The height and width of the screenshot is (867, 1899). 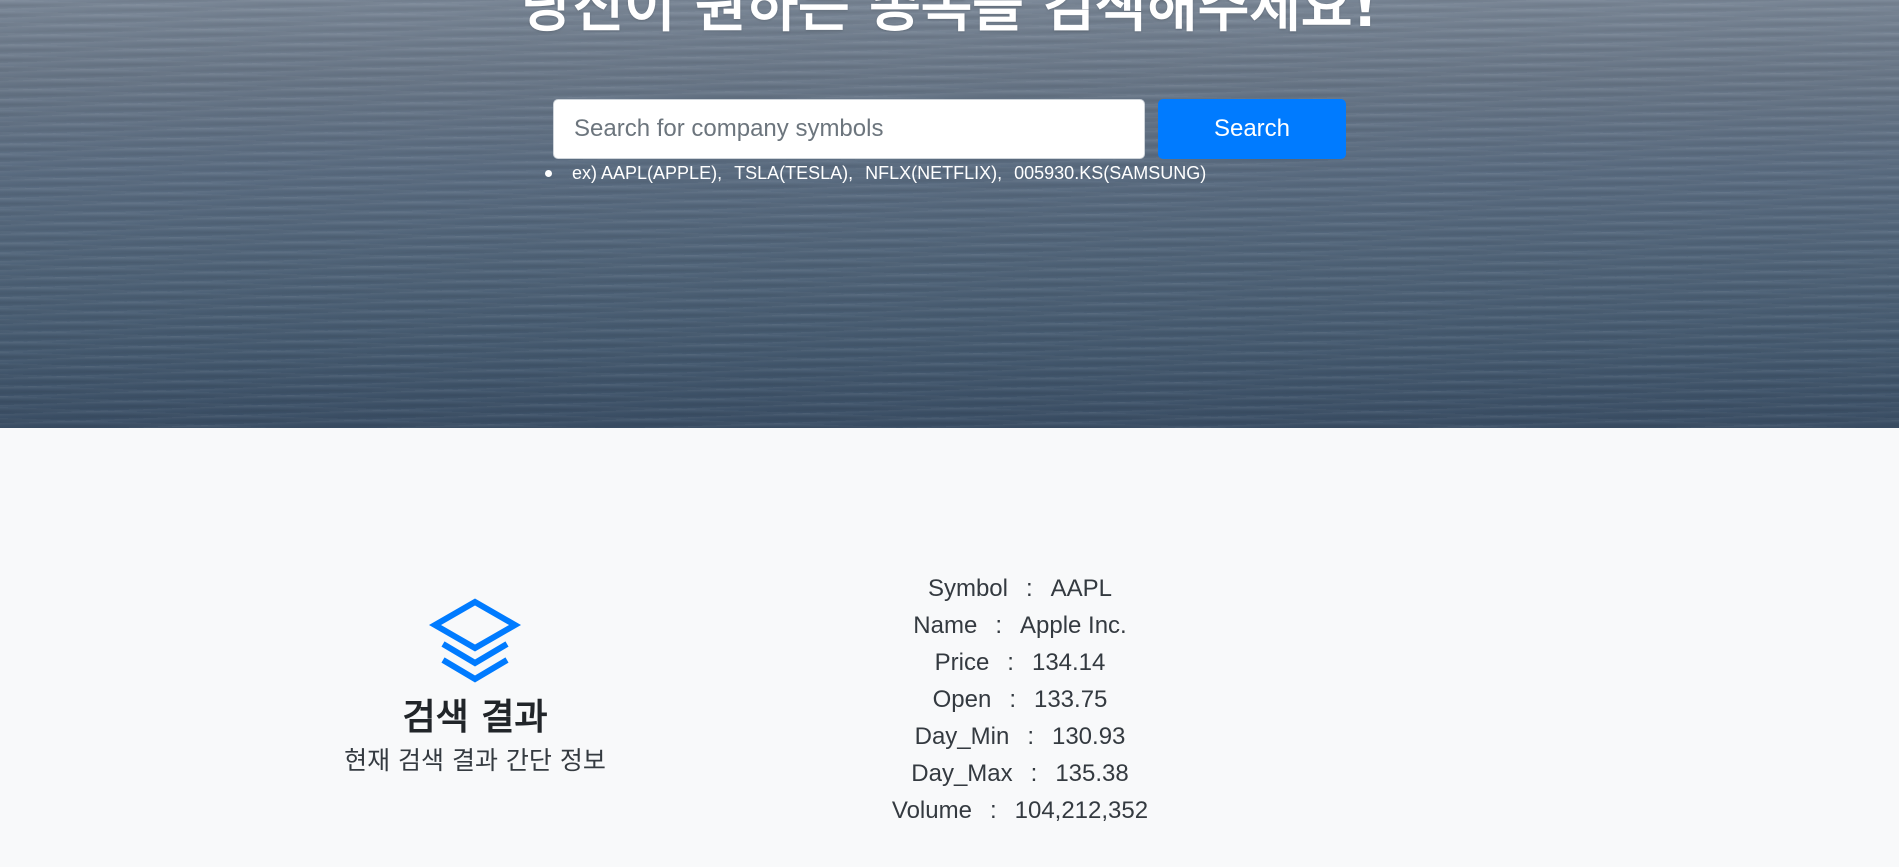 What do you see at coordinates (1070, 699) in the screenshot?
I see `info-value: 133.75` at bounding box center [1070, 699].